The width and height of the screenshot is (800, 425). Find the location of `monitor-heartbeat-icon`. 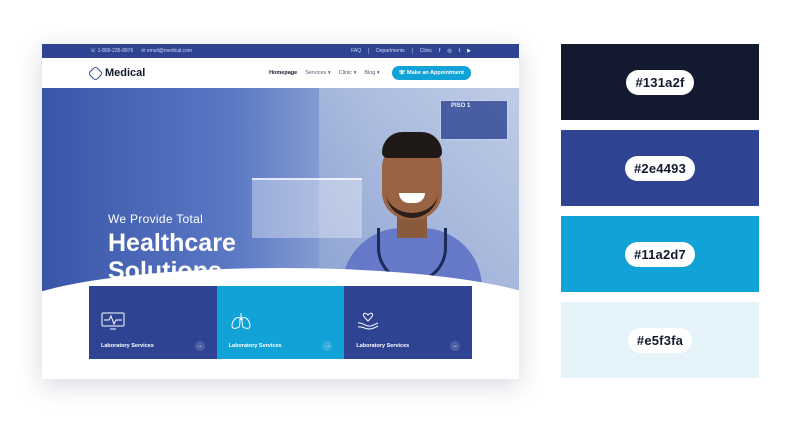

monitor-heartbeat-icon is located at coordinates (113, 321).